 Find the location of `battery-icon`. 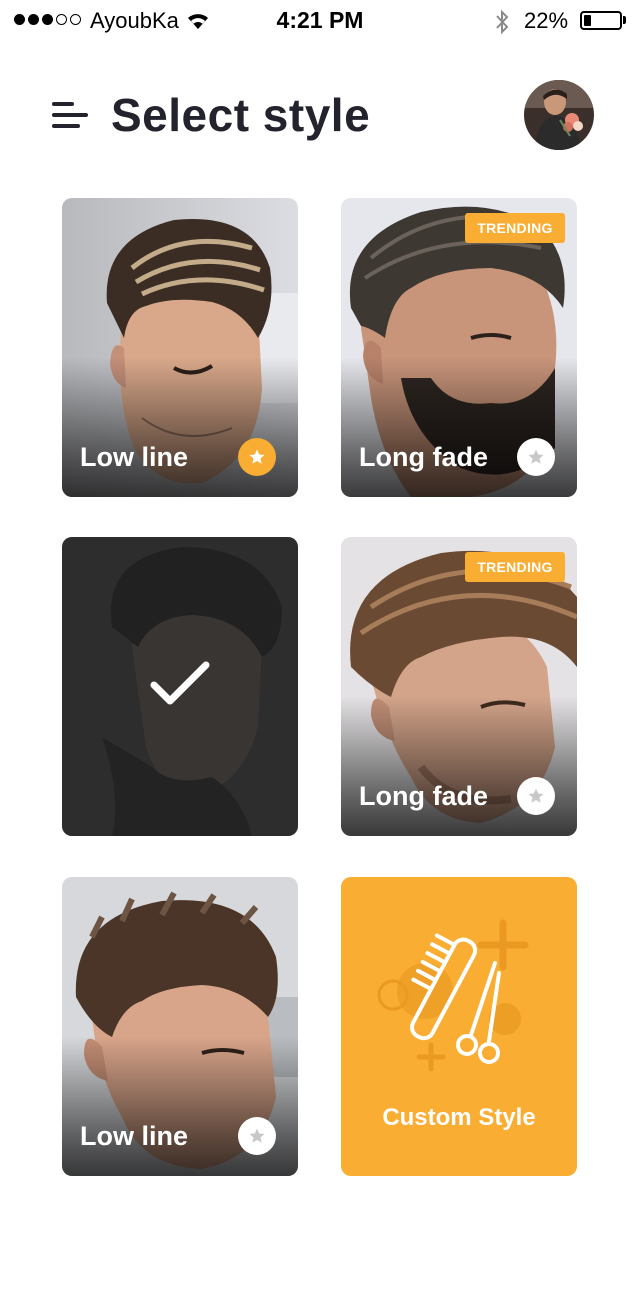

battery-icon is located at coordinates (601, 20).